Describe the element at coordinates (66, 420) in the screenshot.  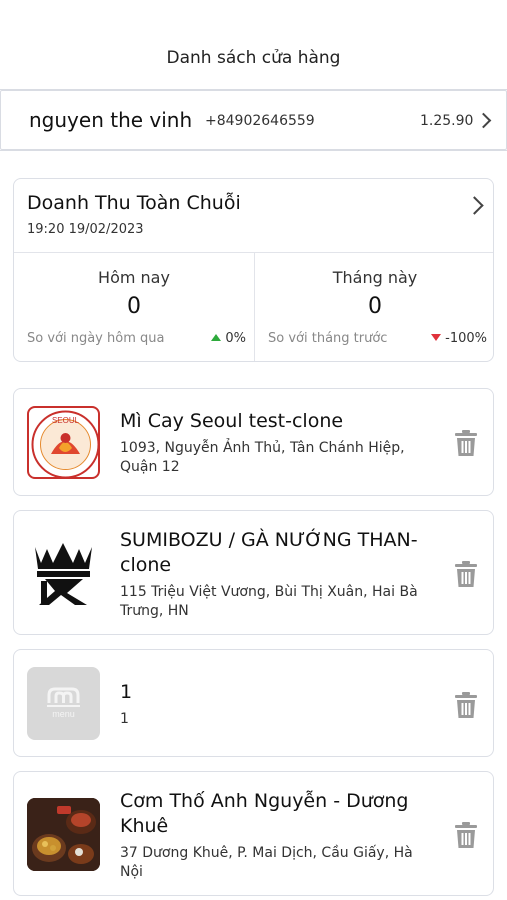
I see `seoul-logo-text: SEOUL` at that location.